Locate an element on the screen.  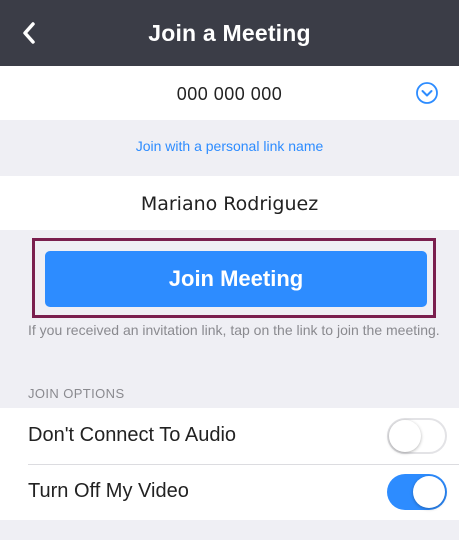
dont-connect-audio-toggle is located at coordinates (417, 436).